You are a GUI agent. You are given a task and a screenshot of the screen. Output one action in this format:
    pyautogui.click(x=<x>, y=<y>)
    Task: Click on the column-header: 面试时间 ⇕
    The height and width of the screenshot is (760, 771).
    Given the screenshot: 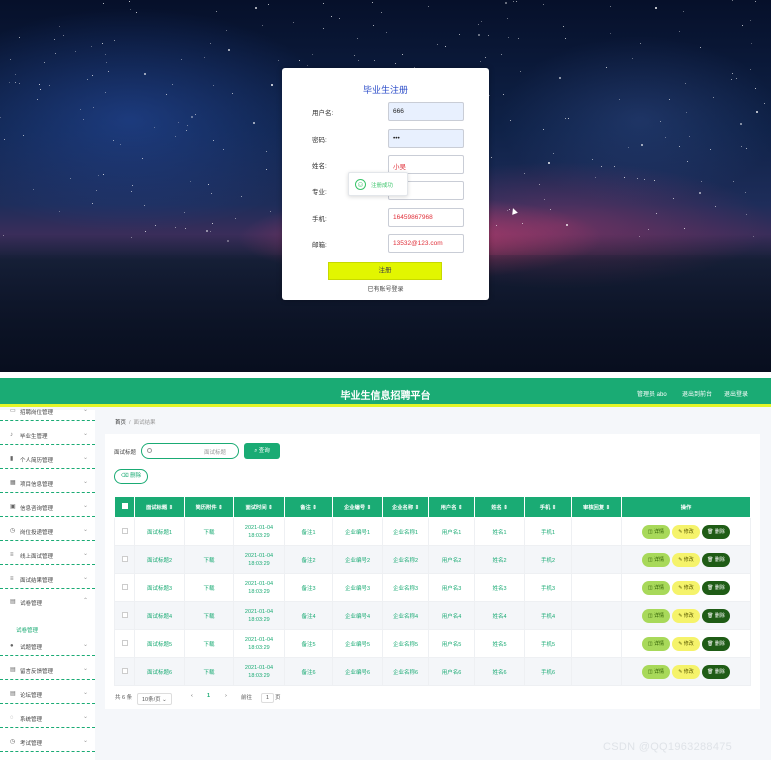 What is the action you would take?
    pyautogui.click(x=259, y=507)
    